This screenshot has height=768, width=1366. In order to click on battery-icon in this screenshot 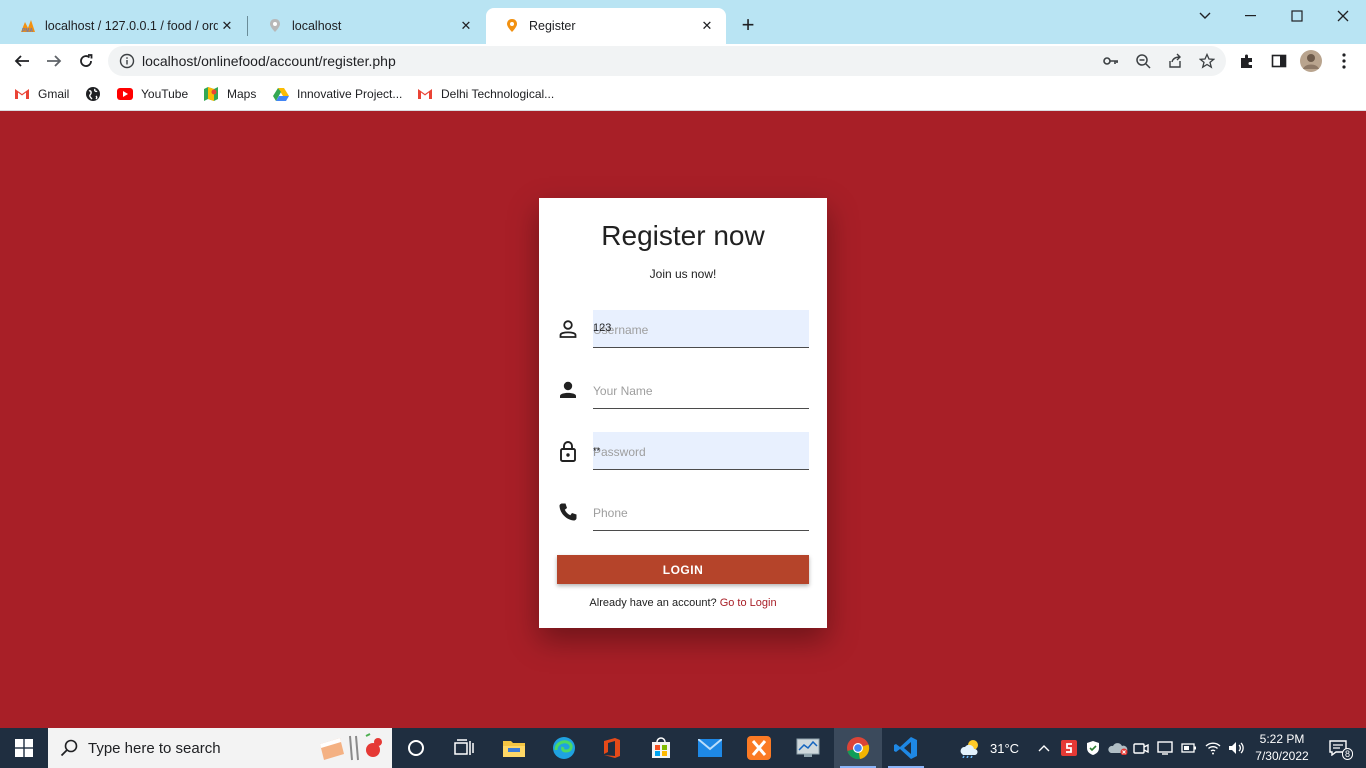, I will do `click(1189, 748)`.